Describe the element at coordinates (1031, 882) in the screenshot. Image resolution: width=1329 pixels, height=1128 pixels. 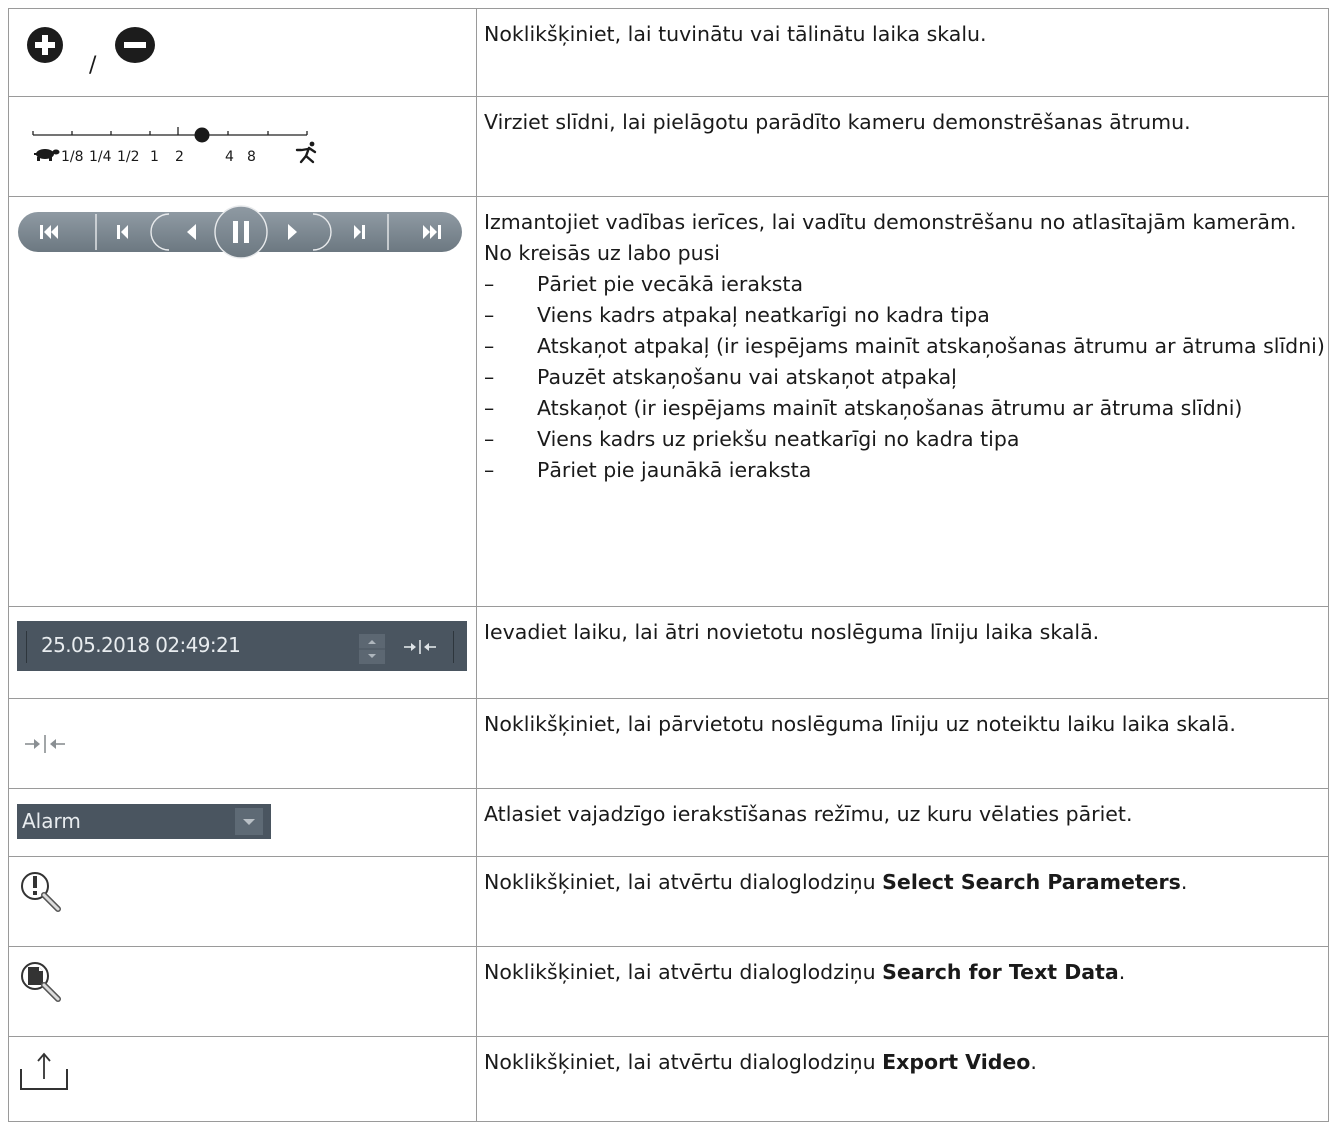
I see `dialog-name: Select Search Parameters` at that location.